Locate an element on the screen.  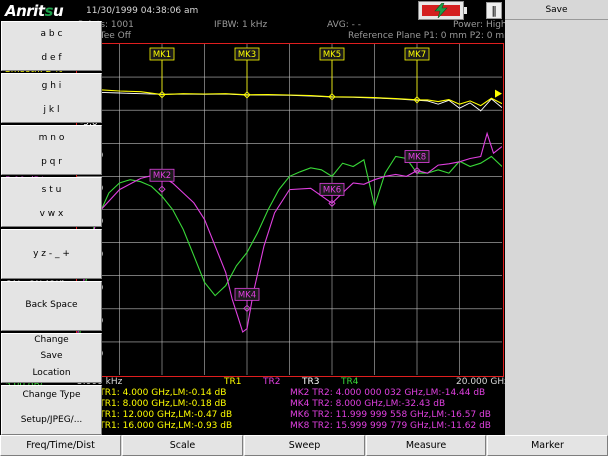
softkey-line: m n o is located at coordinates (51, 138).